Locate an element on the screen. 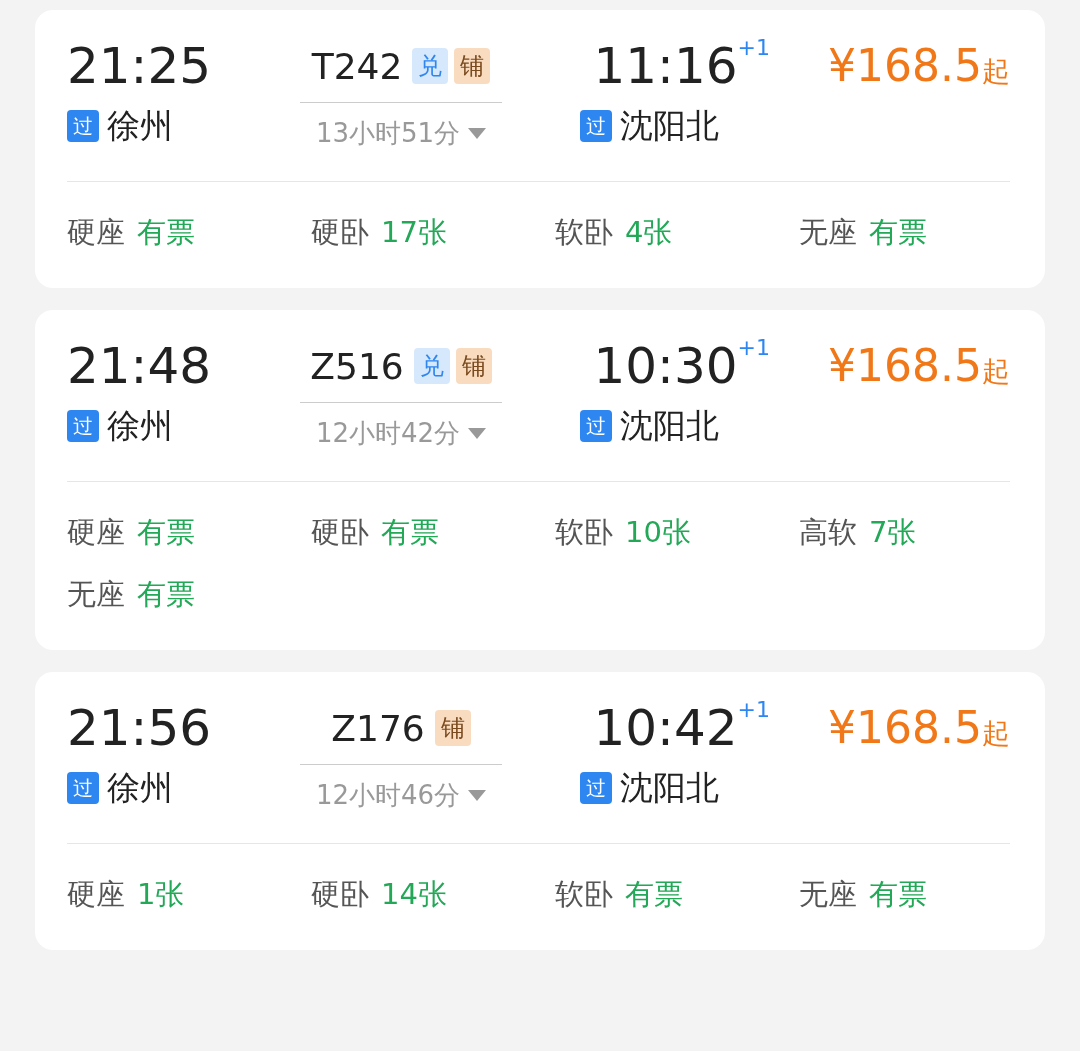  departure-time: 21:48 is located at coordinates (140, 366).